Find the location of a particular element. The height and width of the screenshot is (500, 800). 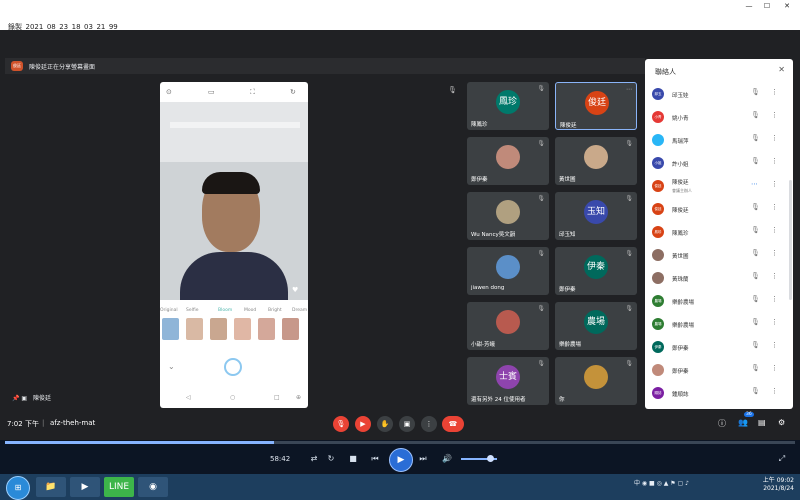

filter-tab: Dream is located at coordinates (299, 310).